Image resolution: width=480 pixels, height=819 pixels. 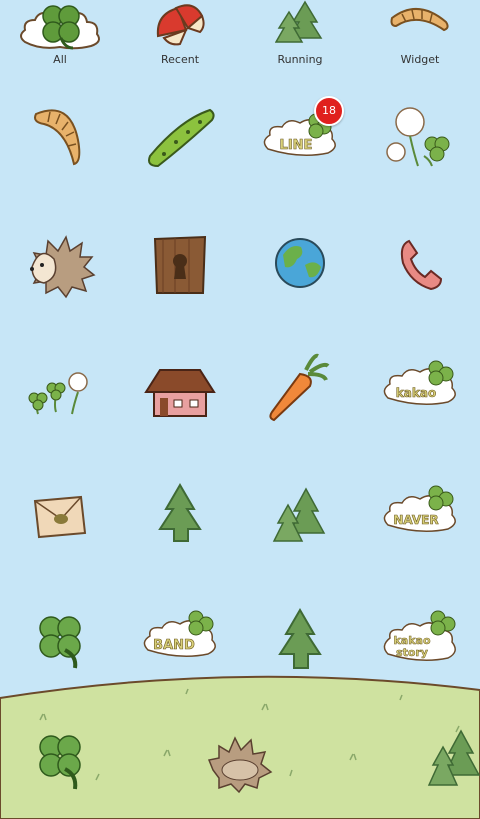 What do you see at coordinates (300, 263) in the screenshot?
I see `globe-icon` at bounding box center [300, 263].